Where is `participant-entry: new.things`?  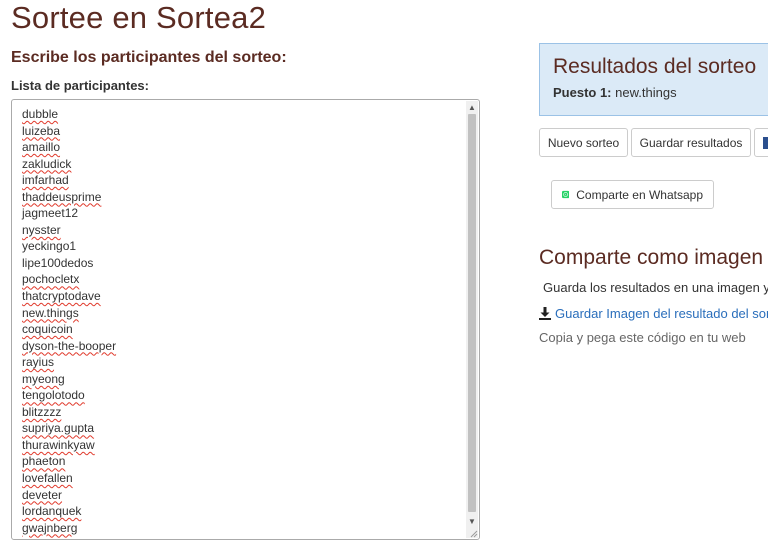
participant-entry: new.things is located at coordinates (50, 312).